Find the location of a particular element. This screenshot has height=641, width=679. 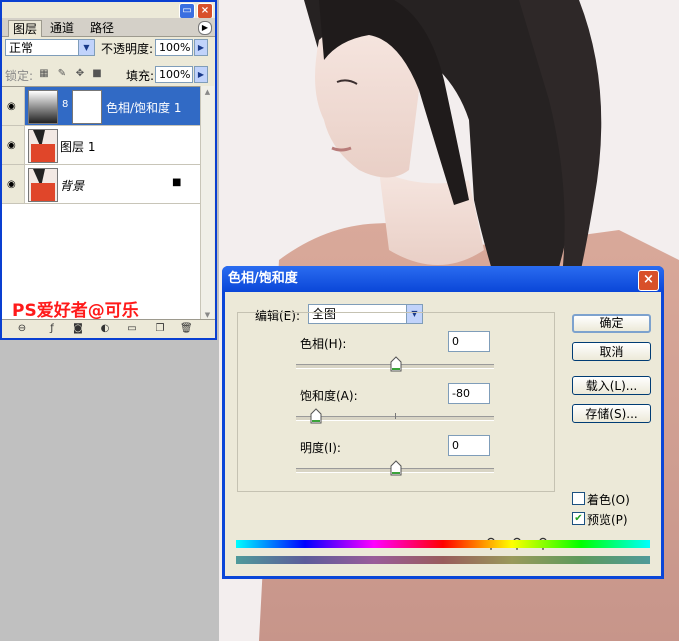

tab-paths: 路径 is located at coordinates (102, 28).